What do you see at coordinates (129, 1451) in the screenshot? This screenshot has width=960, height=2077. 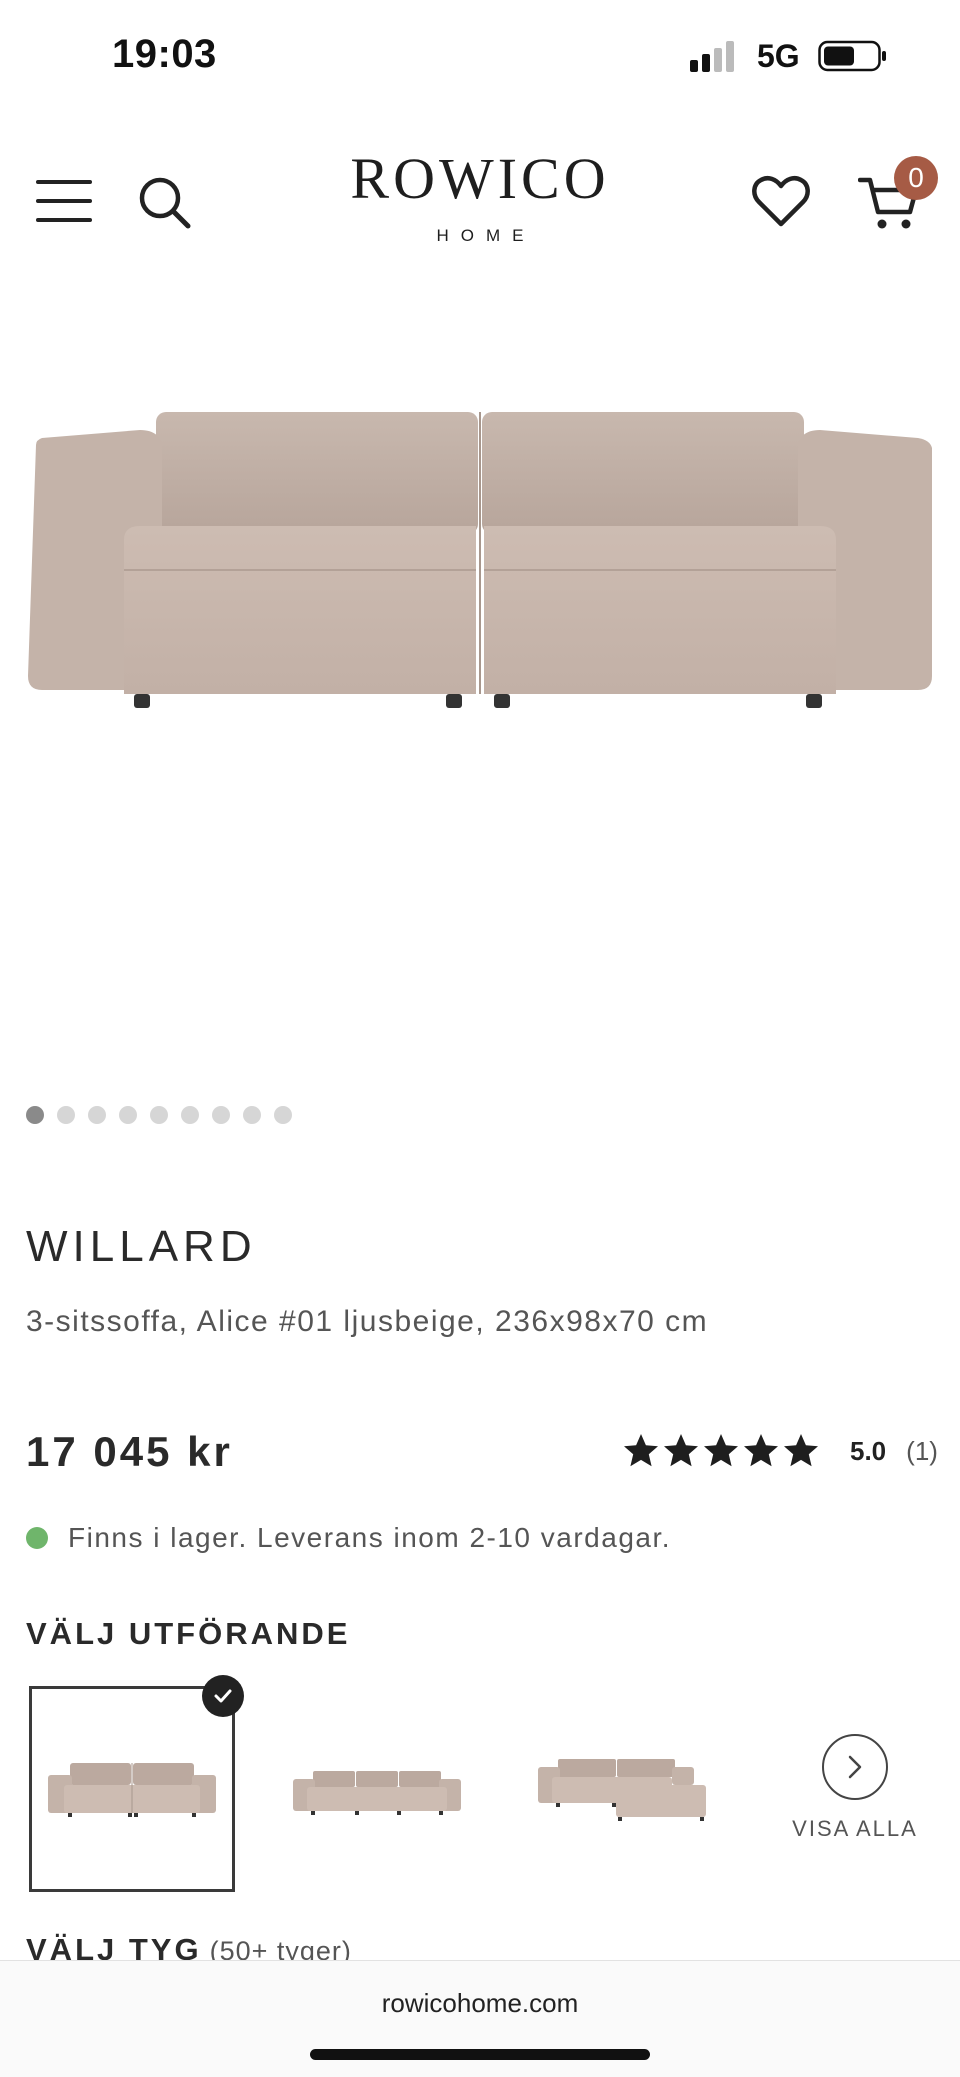 I see `product-price: 17 045 kr` at bounding box center [129, 1451].